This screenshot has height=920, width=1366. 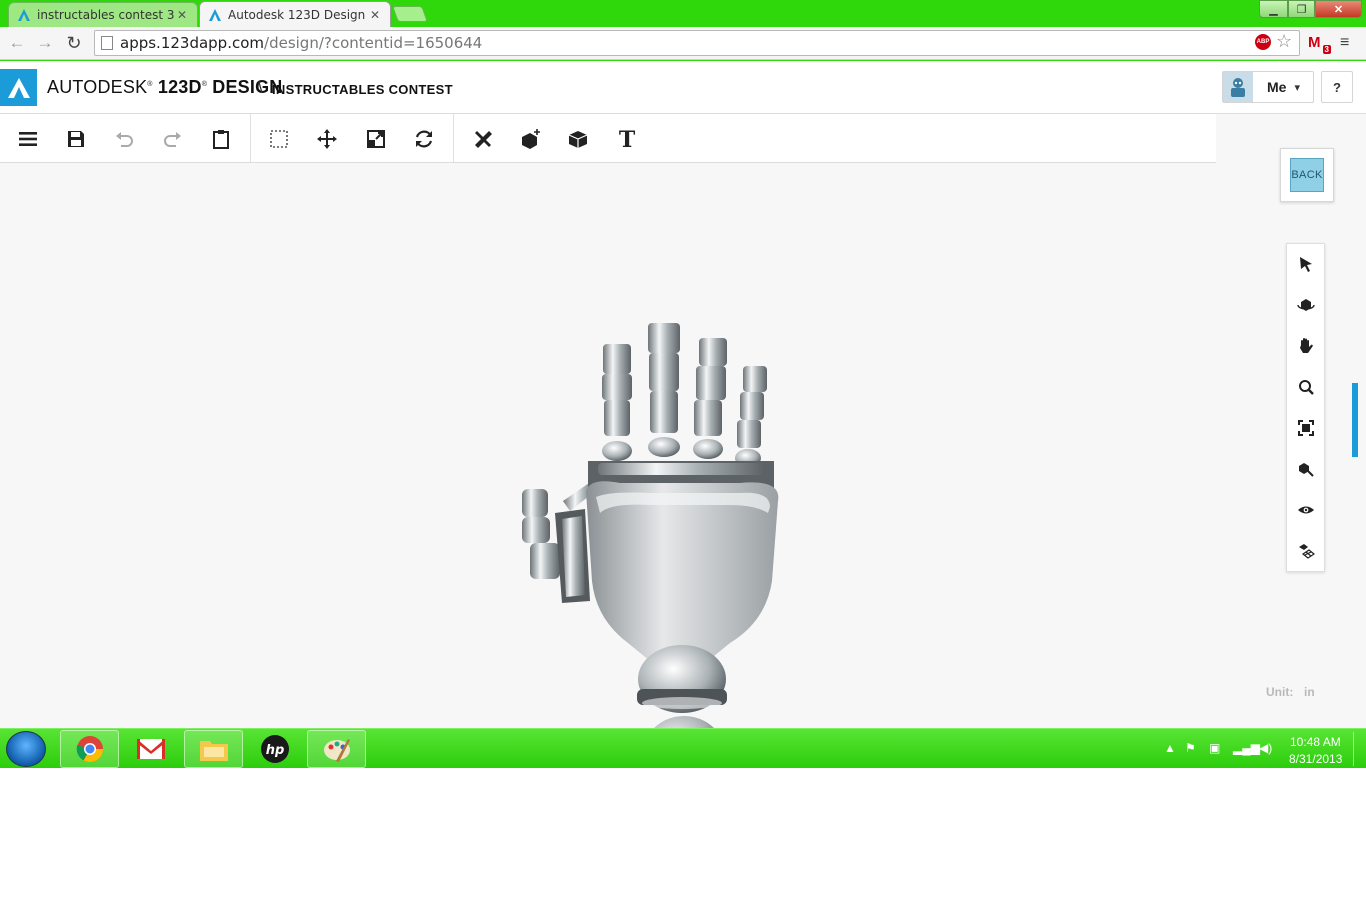 What do you see at coordinates (26, 749) in the screenshot?
I see `start-button` at bounding box center [26, 749].